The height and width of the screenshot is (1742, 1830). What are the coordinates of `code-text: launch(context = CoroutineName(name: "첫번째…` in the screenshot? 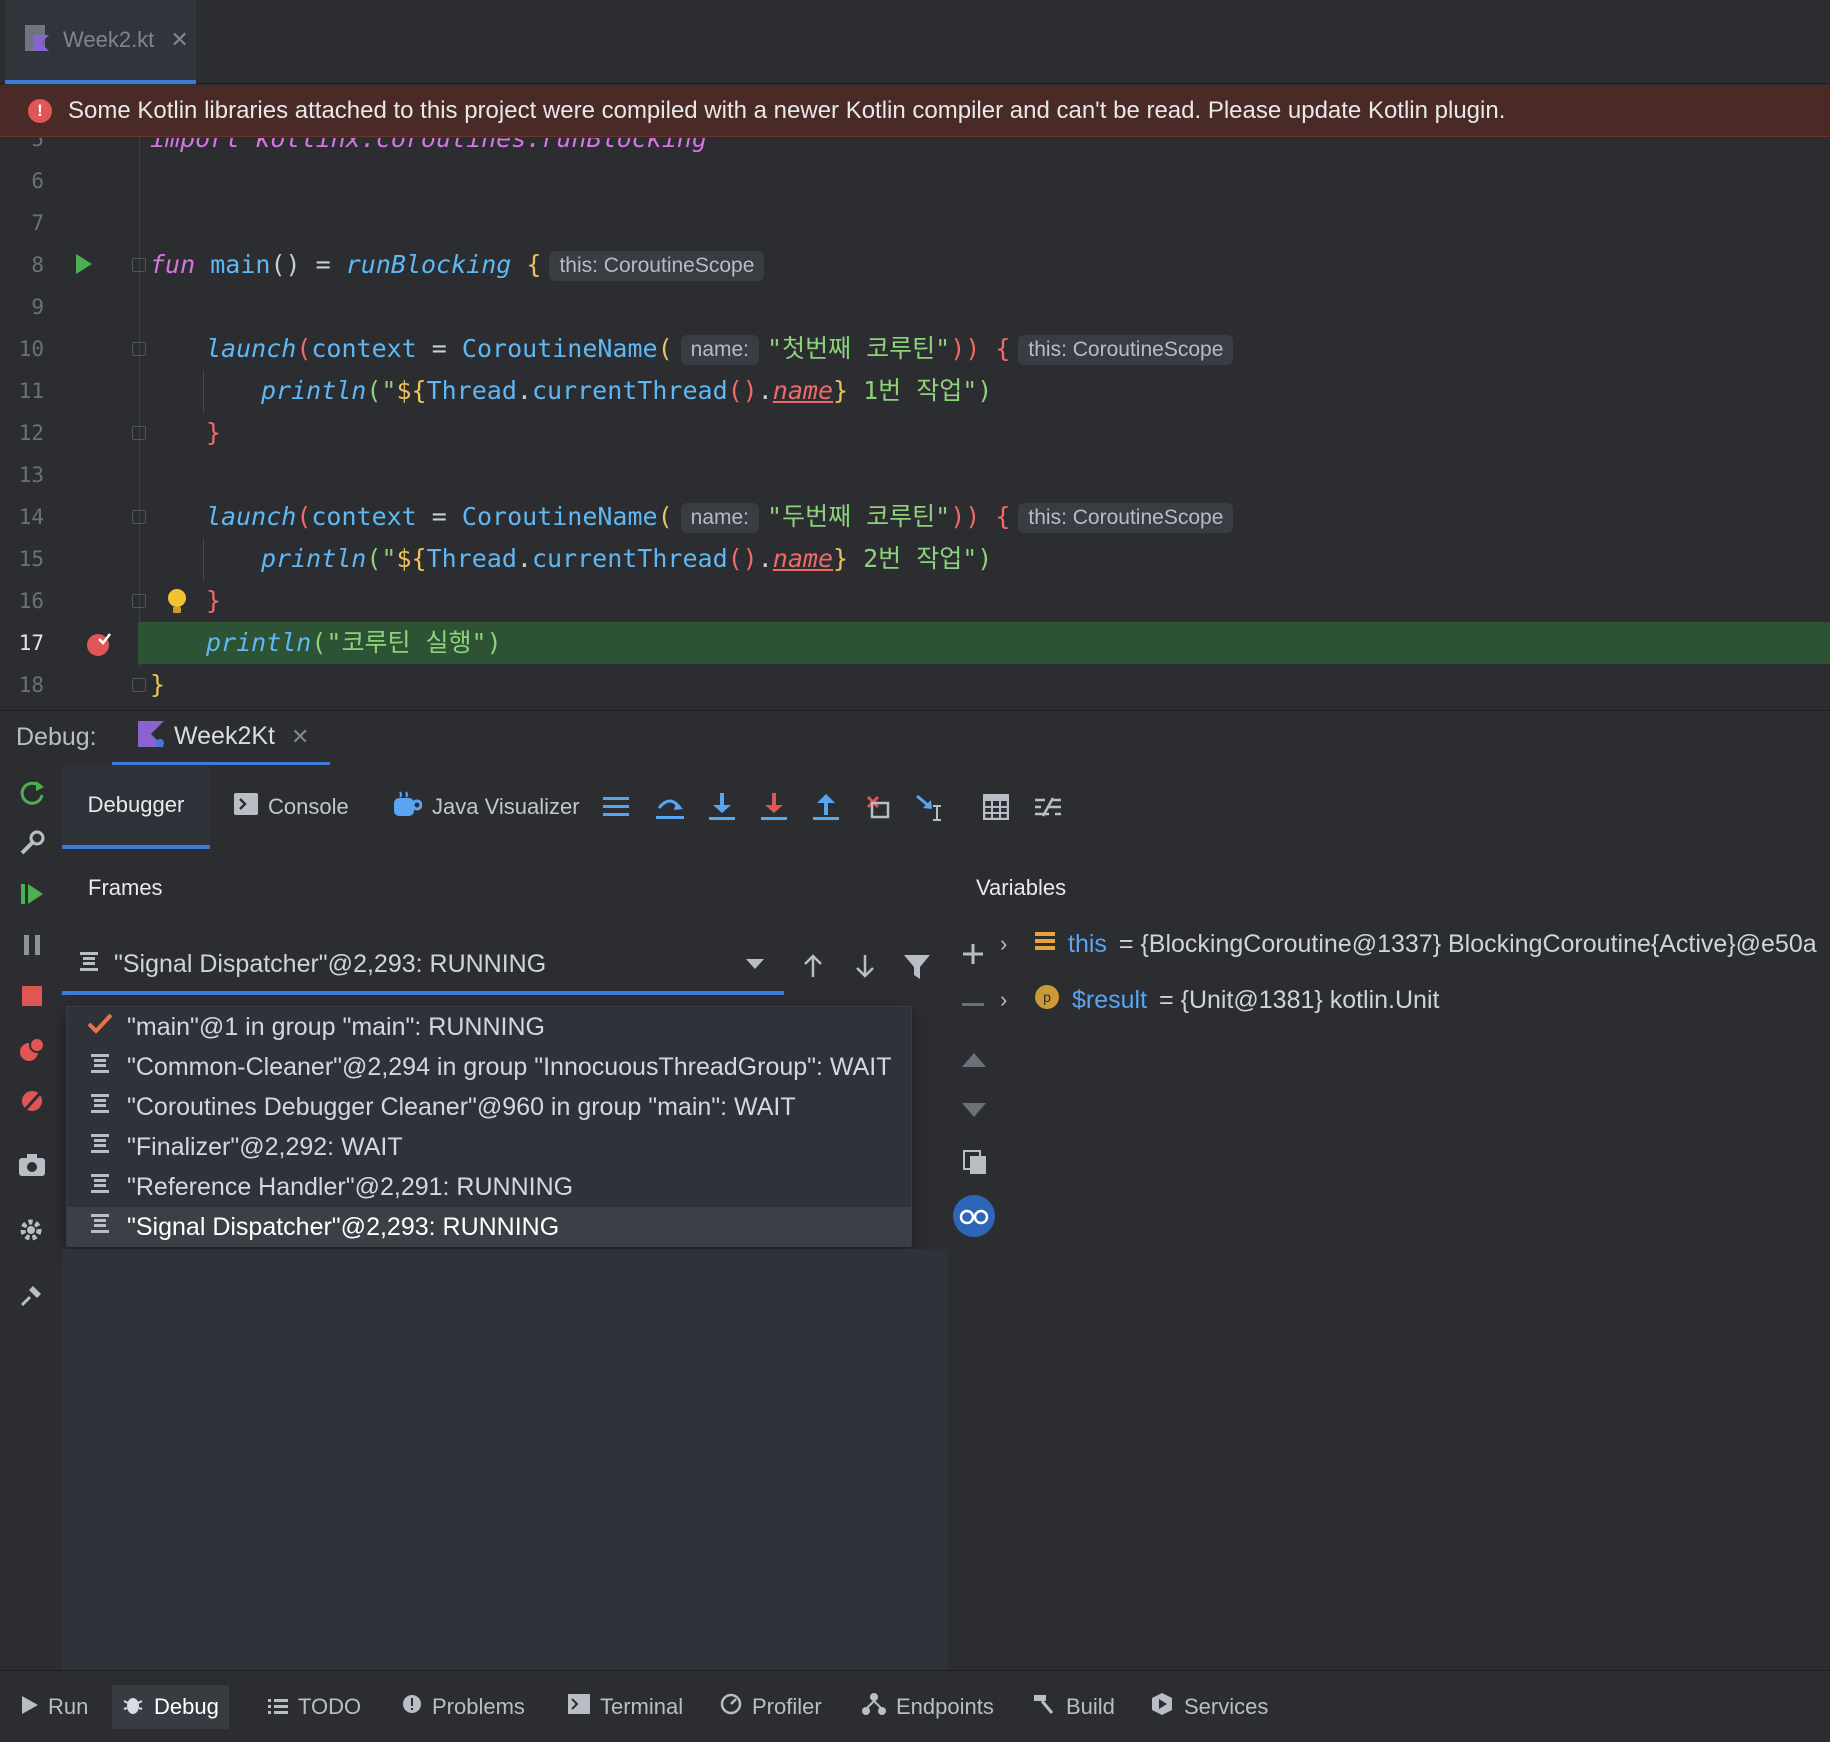 It's located at (723, 349).